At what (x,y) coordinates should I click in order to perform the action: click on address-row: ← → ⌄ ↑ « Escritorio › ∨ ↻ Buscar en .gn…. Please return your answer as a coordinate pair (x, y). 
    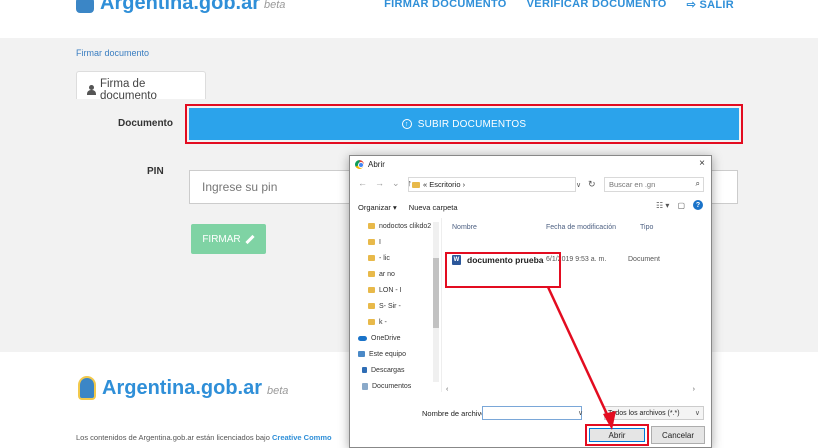
    Looking at the image, I should click on (530, 184).